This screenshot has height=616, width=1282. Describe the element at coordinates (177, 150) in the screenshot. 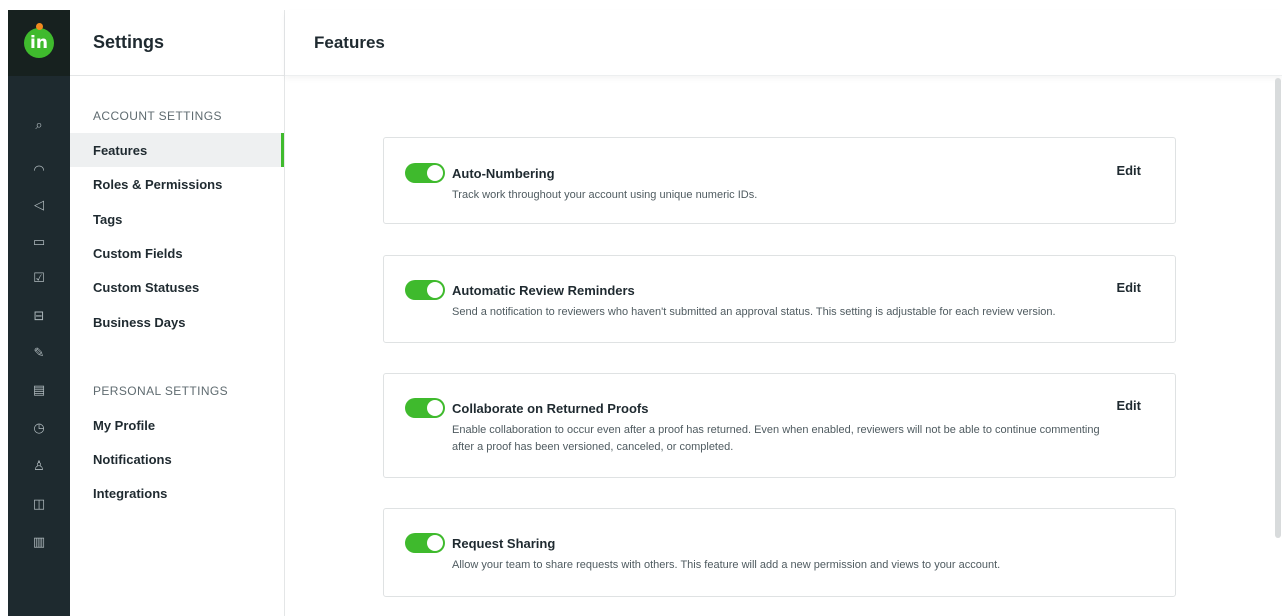

I see `nav-item-features: Features` at that location.